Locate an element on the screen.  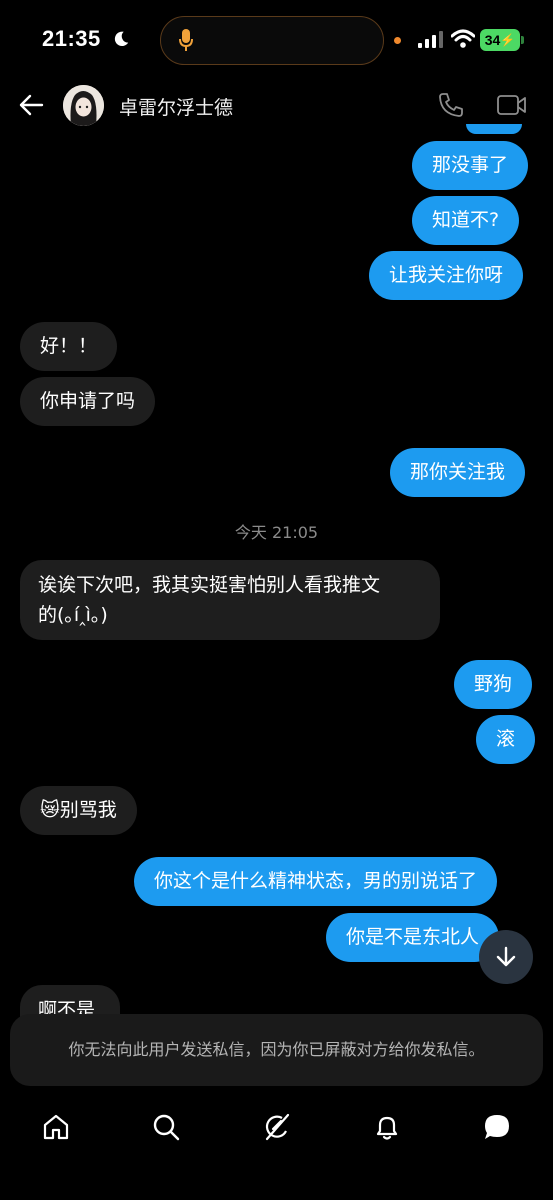
status-time: 21:35 is located at coordinates (71, 38).